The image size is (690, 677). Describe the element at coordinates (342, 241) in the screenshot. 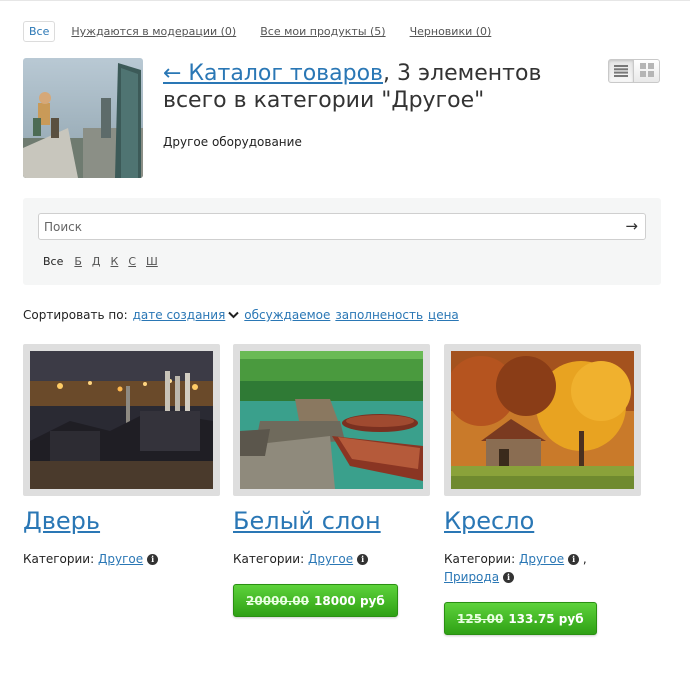

I see `search-panel: → Все Б Д К С Ш` at that location.